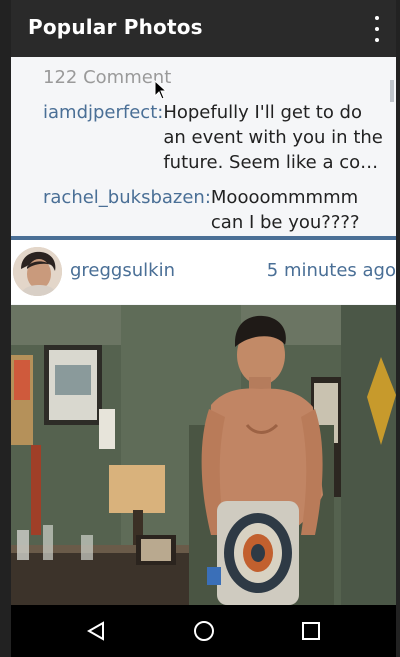 Image resolution: width=400 pixels, height=657 pixels. What do you see at coordinates (127, 210) in the screenshot?
I see `comment-username: rachel_buksbazen:` at bounding box center [127, 210].